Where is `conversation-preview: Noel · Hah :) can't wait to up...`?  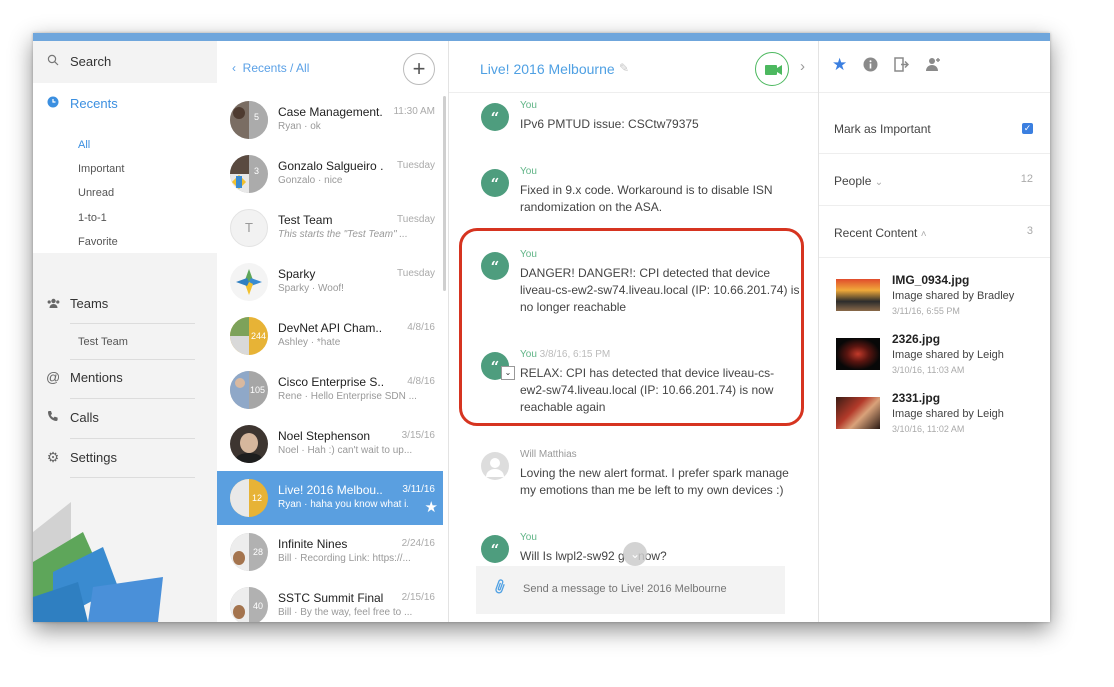
conversation-preview: Noel · Hah :) can't wait to up... is located at coordinates (345, 450).